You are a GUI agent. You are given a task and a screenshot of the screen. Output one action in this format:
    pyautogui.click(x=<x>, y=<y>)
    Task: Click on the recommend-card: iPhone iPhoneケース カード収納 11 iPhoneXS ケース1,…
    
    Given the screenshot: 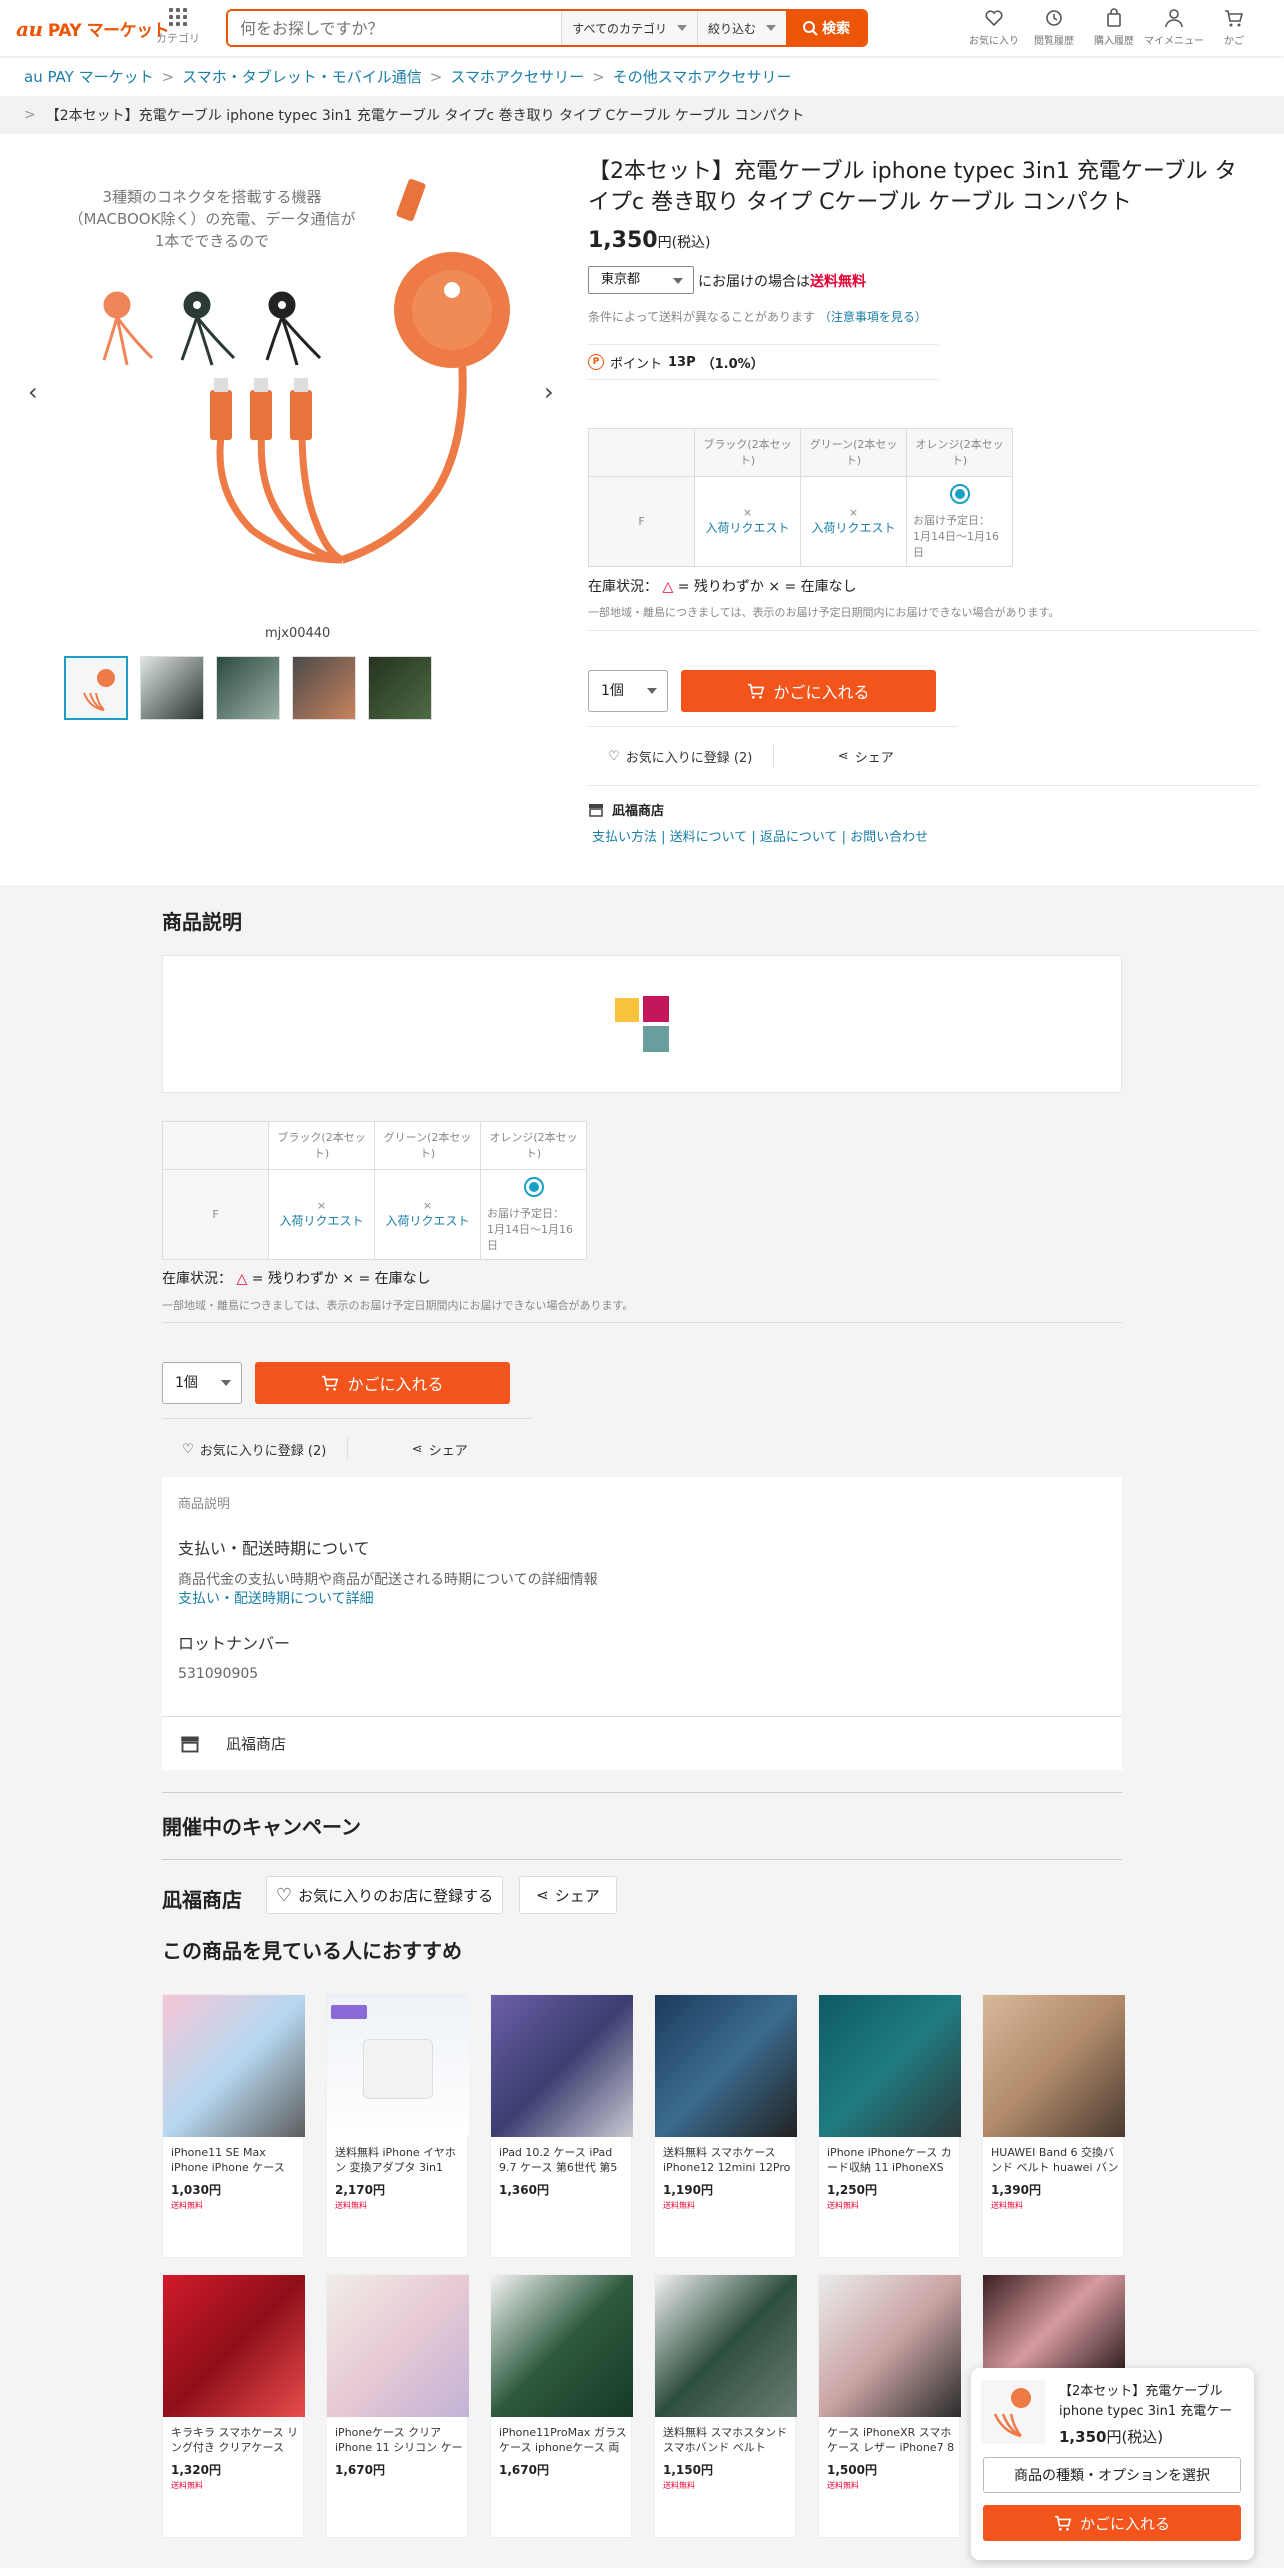 What is the action you would take?
    pyautogui.click(x=889, y=2126)
    